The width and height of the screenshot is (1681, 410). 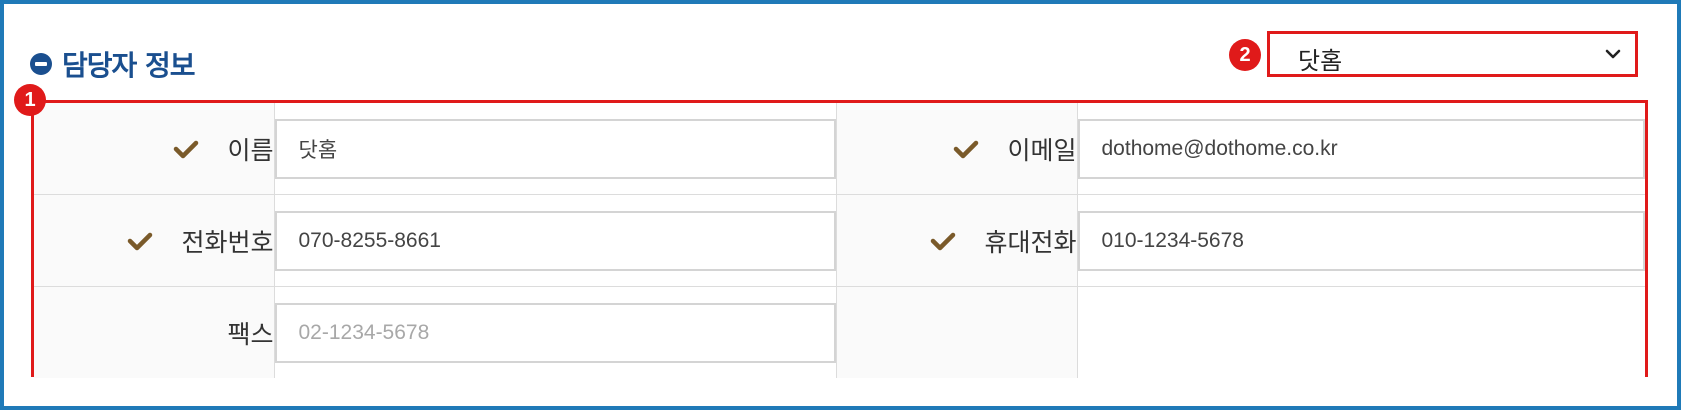 I want to click on phone-input: 070-8255-8661, so click(x=555, y=240).